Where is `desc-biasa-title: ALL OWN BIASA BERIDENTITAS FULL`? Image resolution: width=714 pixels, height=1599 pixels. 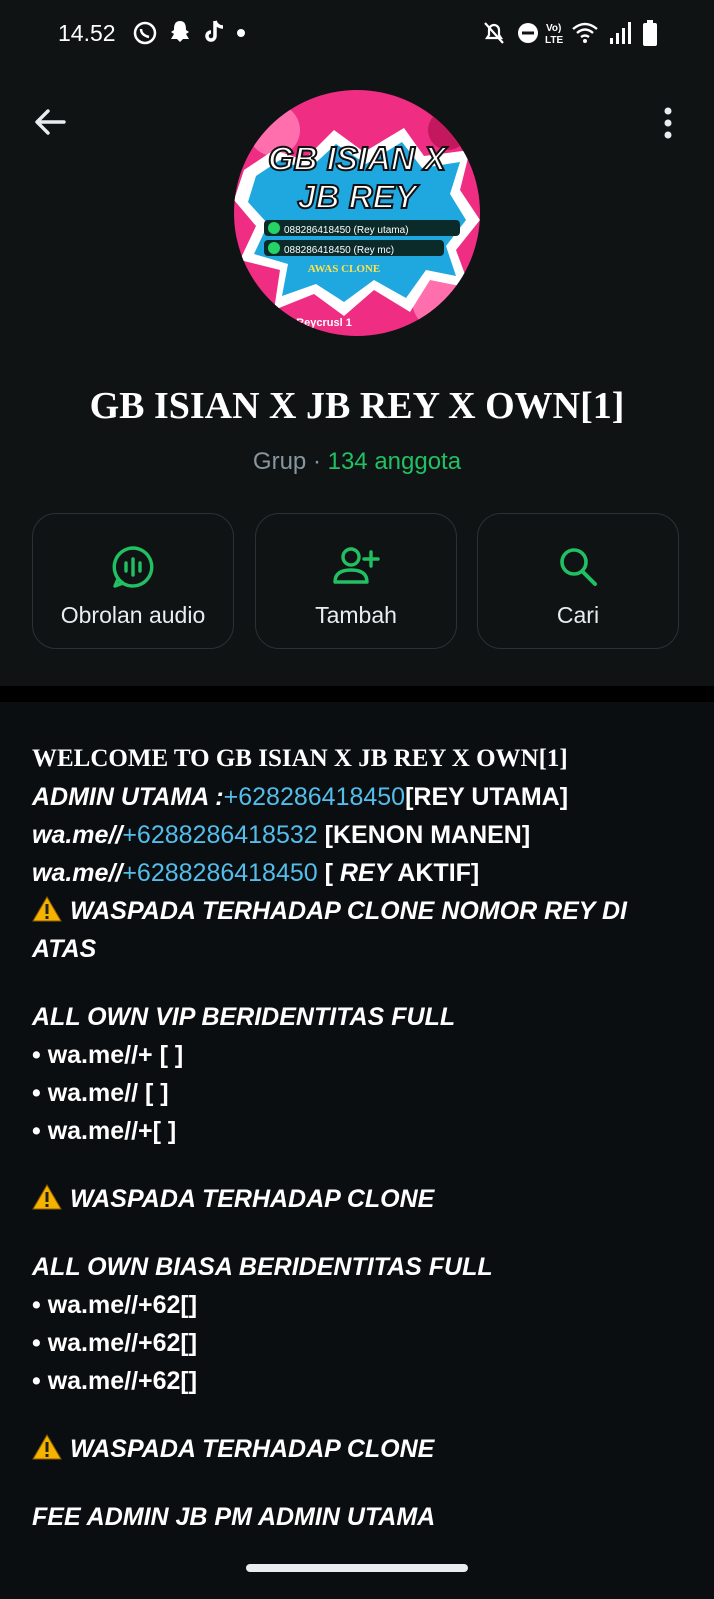
desc-biasa-title: ALL OWN BIASA BERIDENTITAS FULL is located at coordinates (262, 1267).